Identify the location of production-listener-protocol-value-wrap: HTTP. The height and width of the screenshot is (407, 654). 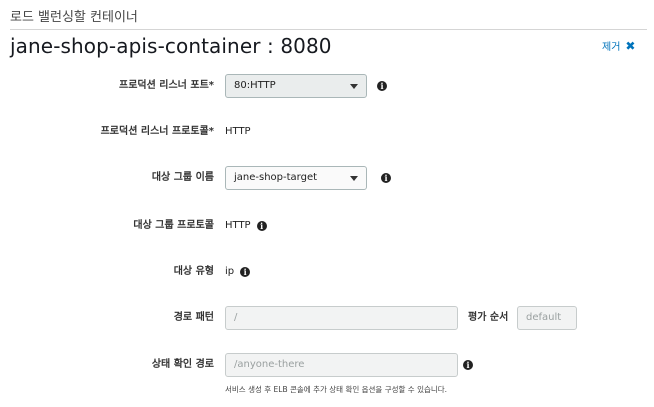
(238, 132).